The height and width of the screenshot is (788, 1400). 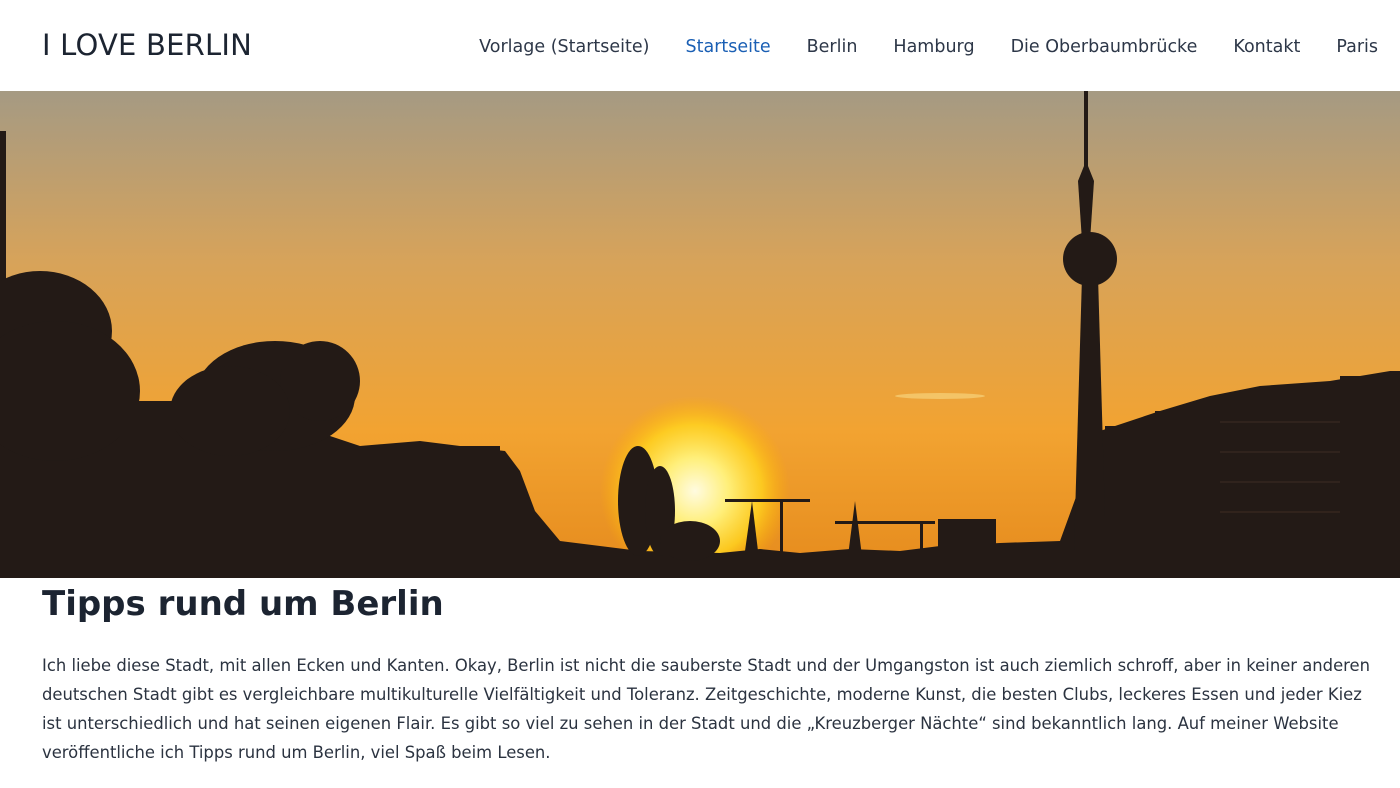 What do you see at coordinates (832, 47) in the screenshot?
I see `nav-item-berlin: Berlin` at bounding box center [832, 47].